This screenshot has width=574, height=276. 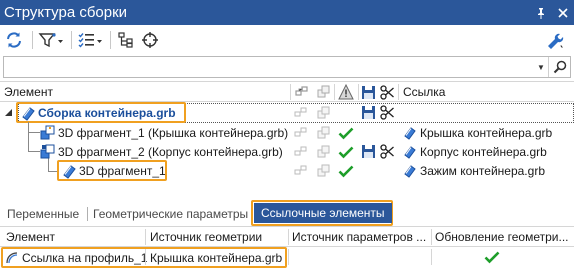 I want to click on tree-row: Сборка контейнера.grb, so click(x=287, y=112).